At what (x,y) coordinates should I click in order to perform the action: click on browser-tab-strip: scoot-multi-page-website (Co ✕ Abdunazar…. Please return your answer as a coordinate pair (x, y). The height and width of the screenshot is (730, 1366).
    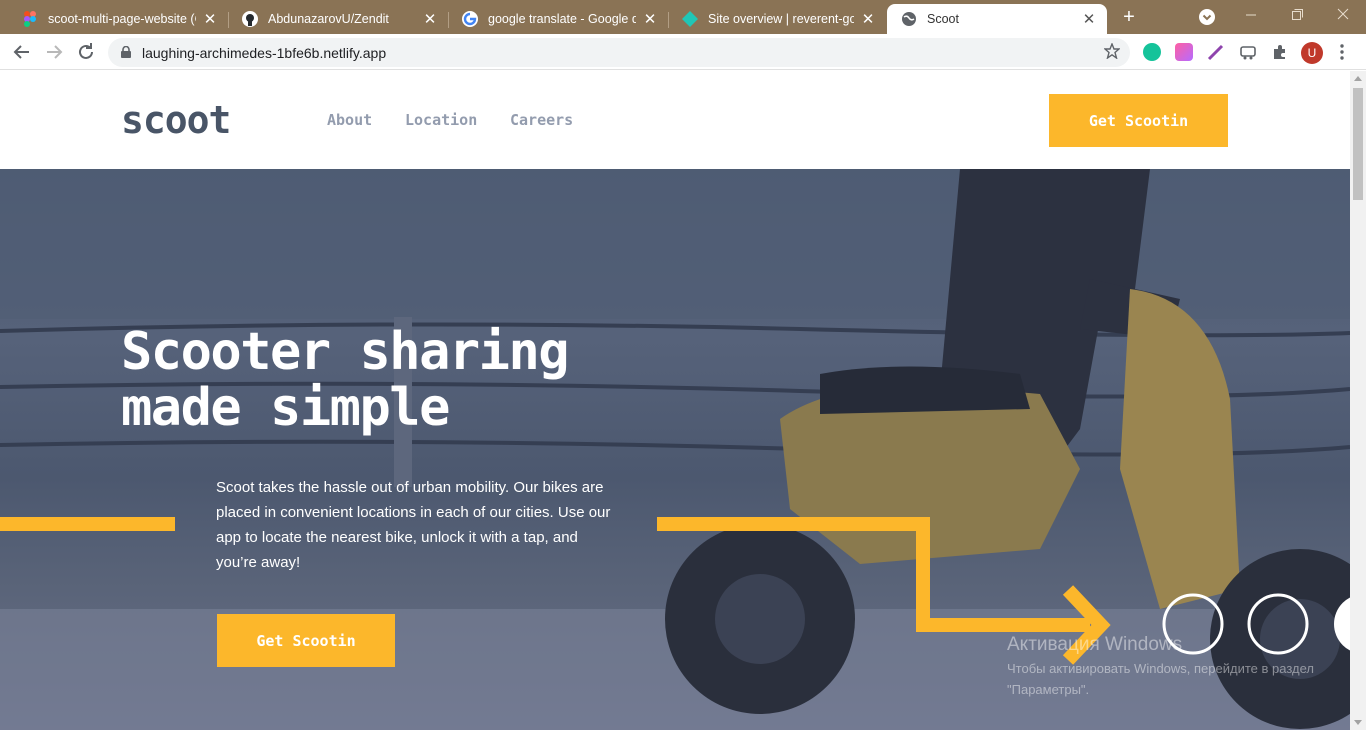
    Looking at the image, I should click on (683, 17).